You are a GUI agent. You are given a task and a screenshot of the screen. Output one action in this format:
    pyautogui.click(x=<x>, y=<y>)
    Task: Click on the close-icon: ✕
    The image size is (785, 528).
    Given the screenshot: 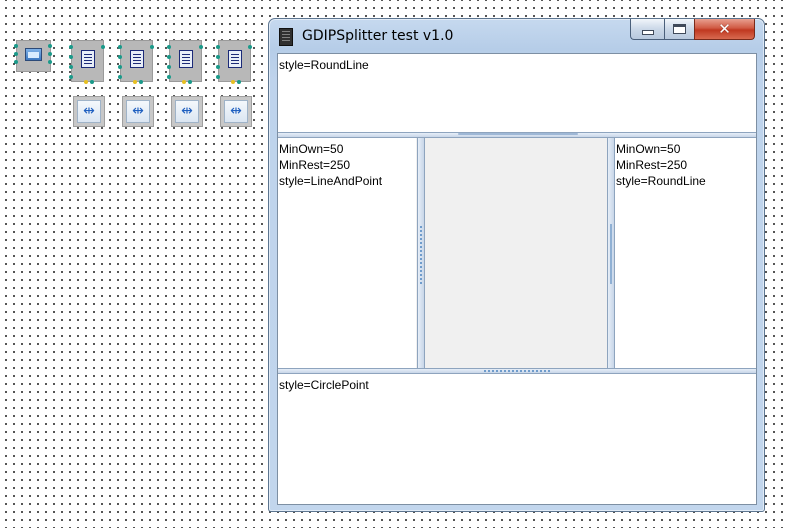 What is the action you would take?
    pyautogui.click(x=724, y=28)
    